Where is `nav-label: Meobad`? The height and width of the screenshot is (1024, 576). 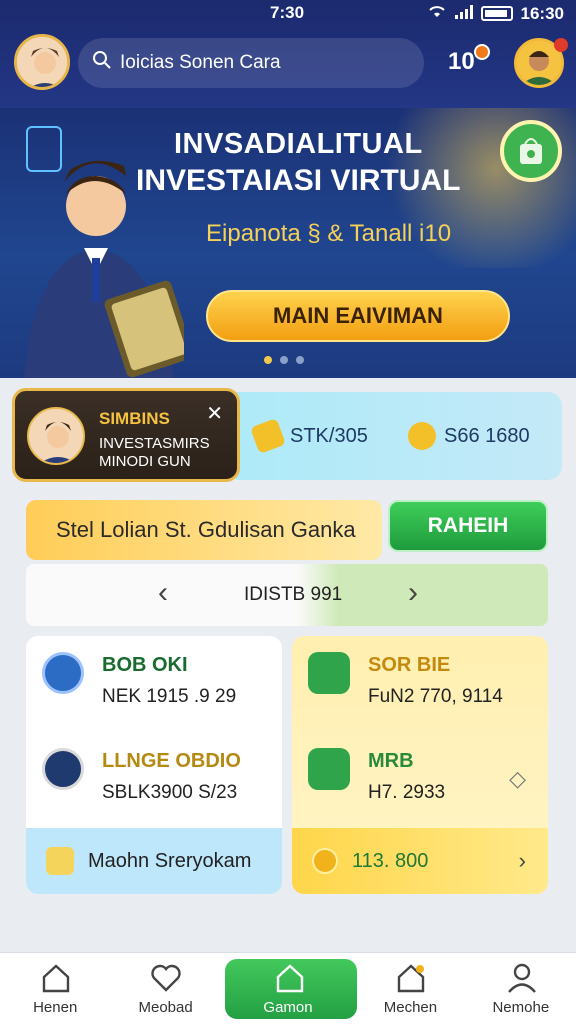 nav-label: Meobad is located at coordinates (165, 1007).